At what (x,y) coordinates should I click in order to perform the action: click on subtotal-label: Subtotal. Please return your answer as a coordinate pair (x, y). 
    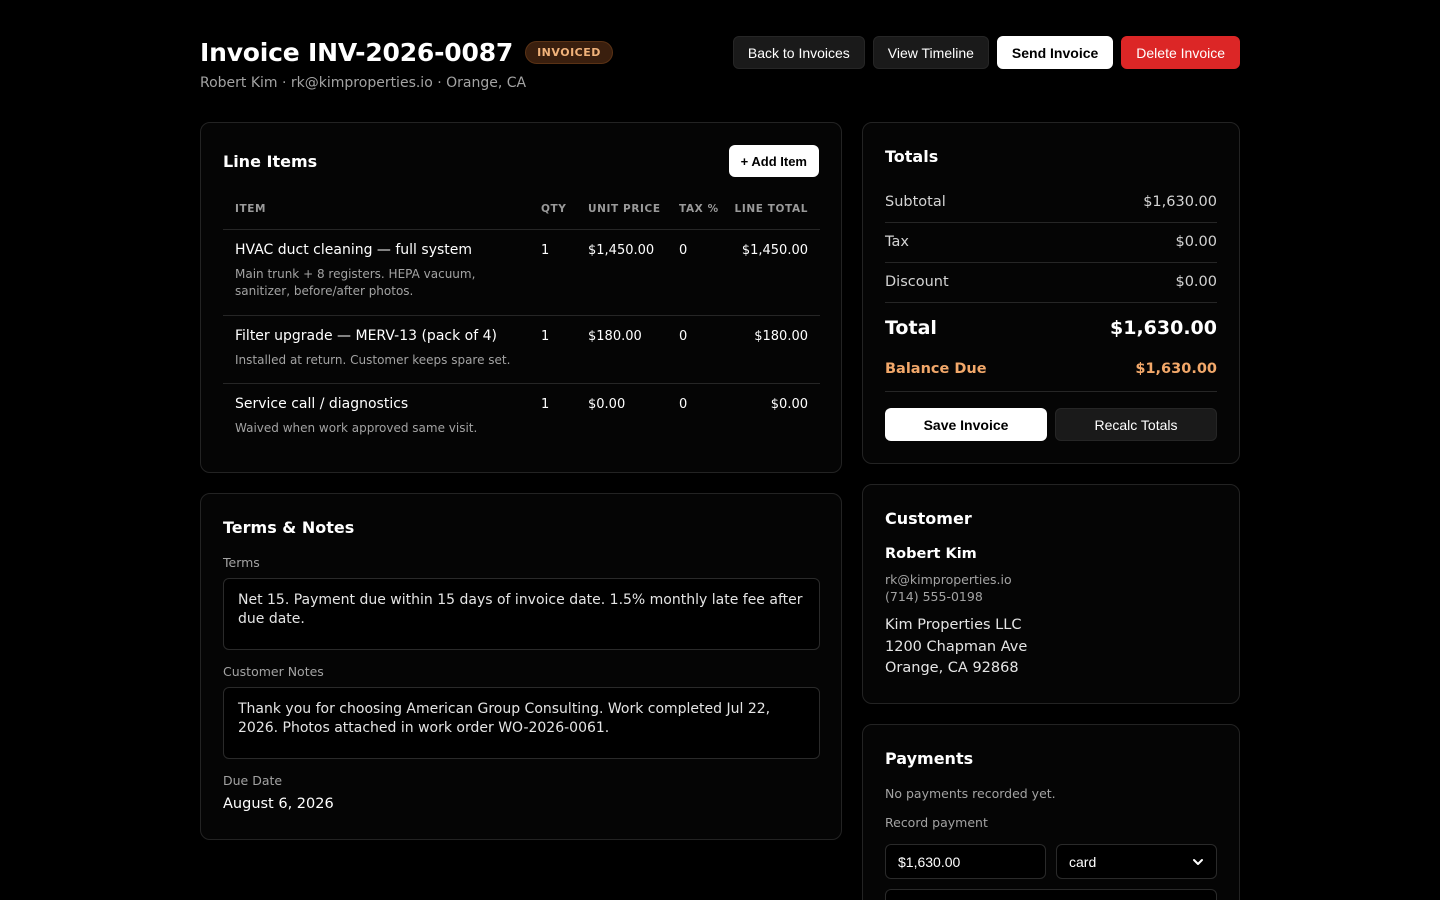
    Looking at the image, I should click on (915, 202).